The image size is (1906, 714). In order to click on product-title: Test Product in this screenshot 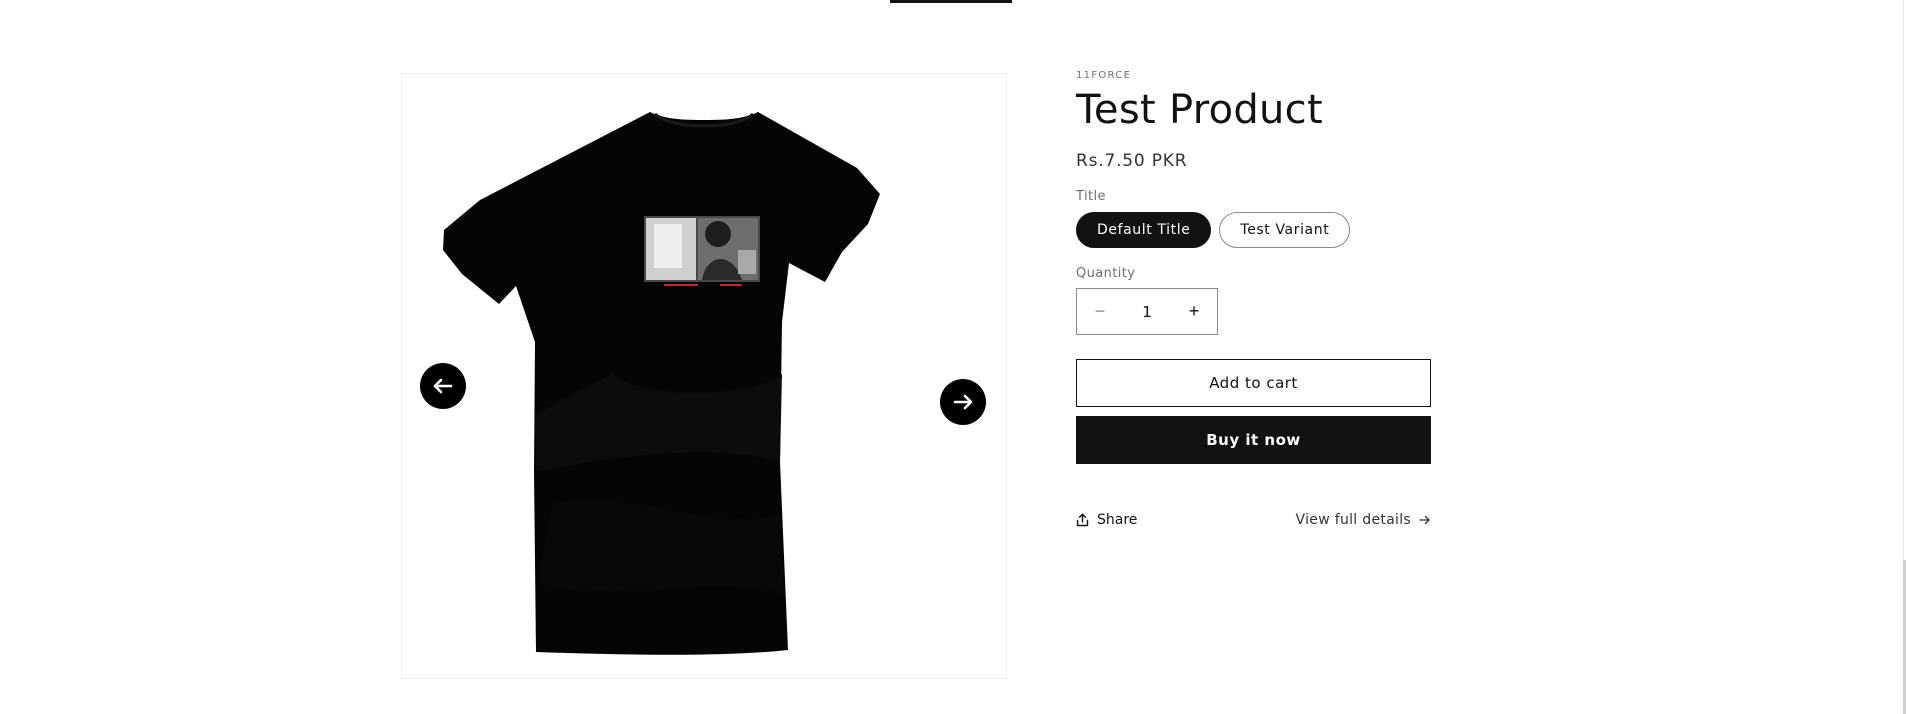, I will do `click(1199, 110)`.